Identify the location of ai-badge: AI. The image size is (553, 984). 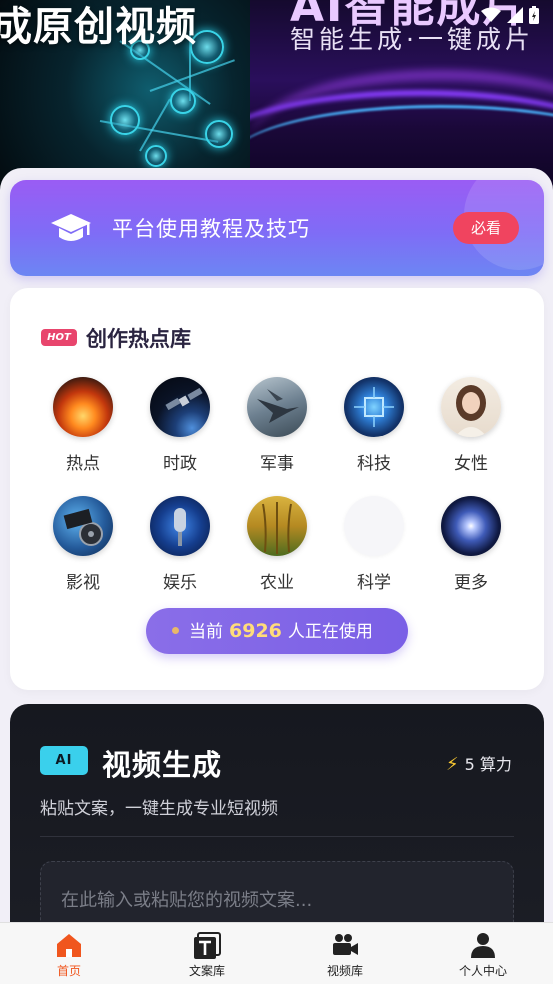
(64, 760).